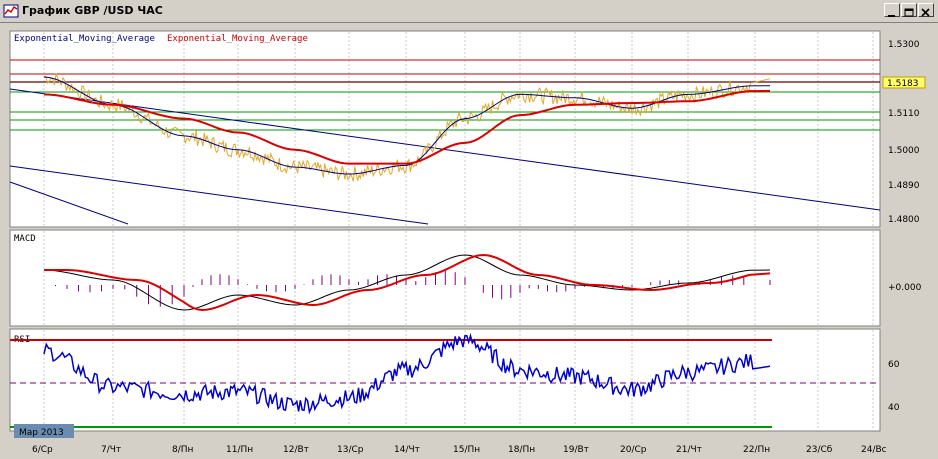 The height and width of the screenshot is (459, 938). I want to click on chart-app-icon, so click(11, 11).